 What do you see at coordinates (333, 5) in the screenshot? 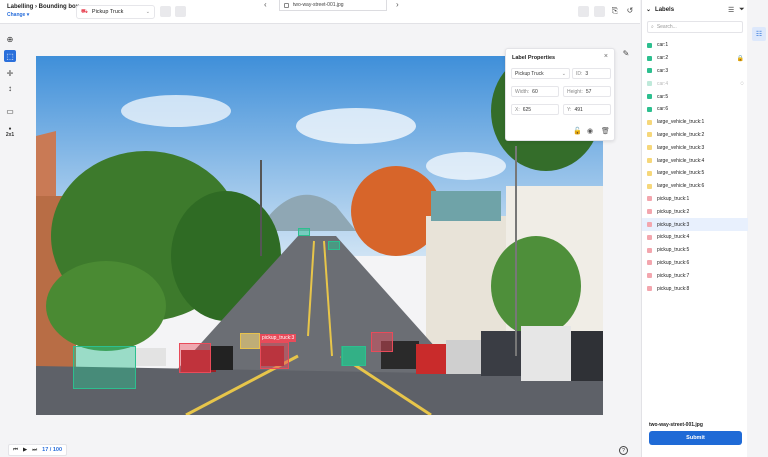
I see `file-selector: two-way-street-001.jpg` at bounding box center [333, 5].